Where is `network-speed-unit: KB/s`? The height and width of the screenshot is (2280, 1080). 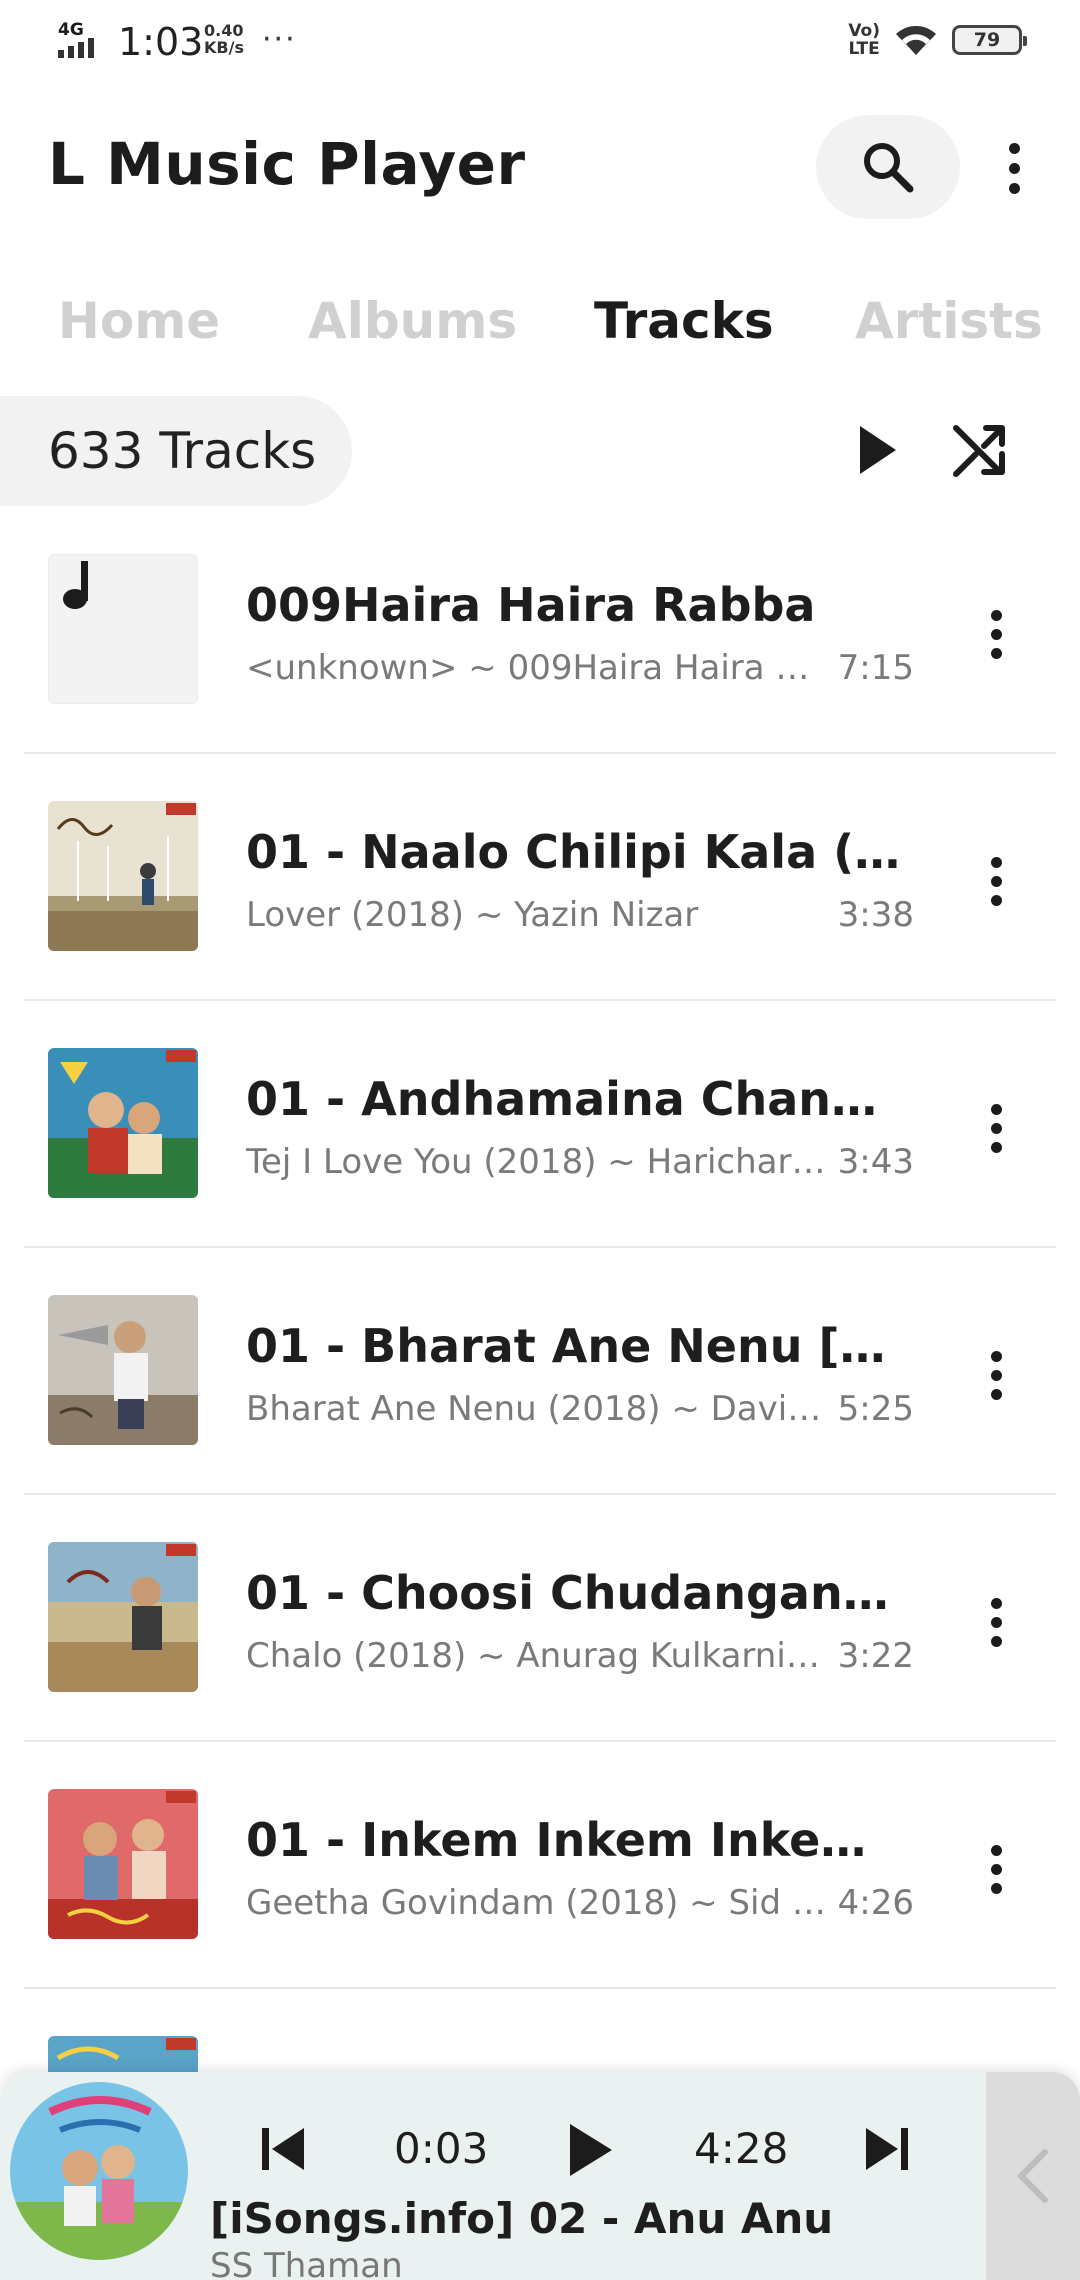
network-speed-unit: KB/s is located at coordinates (224, 47).